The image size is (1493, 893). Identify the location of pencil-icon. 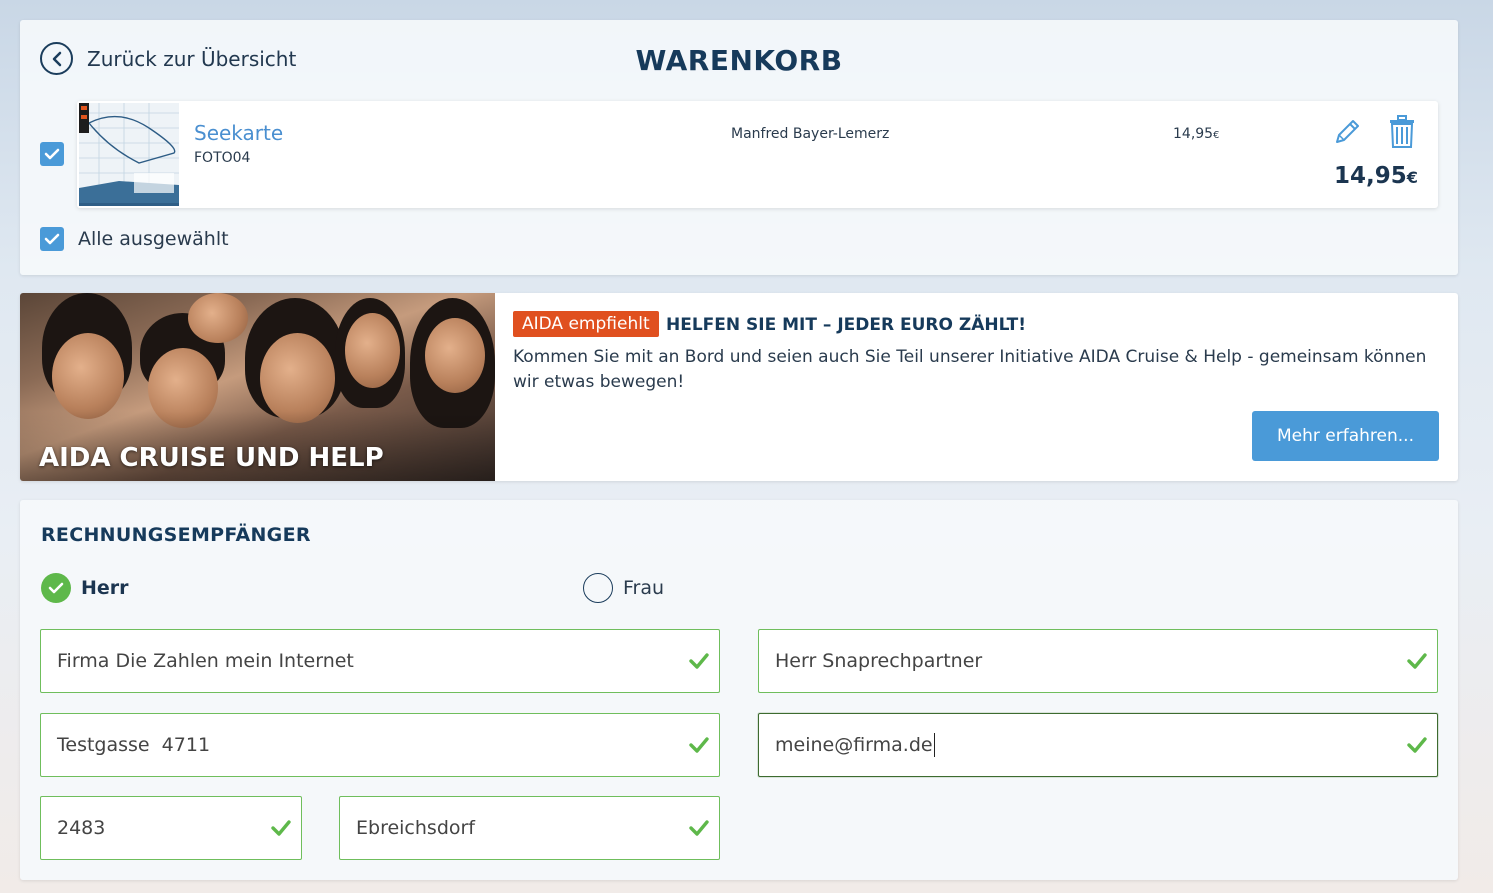
(1347, 131).